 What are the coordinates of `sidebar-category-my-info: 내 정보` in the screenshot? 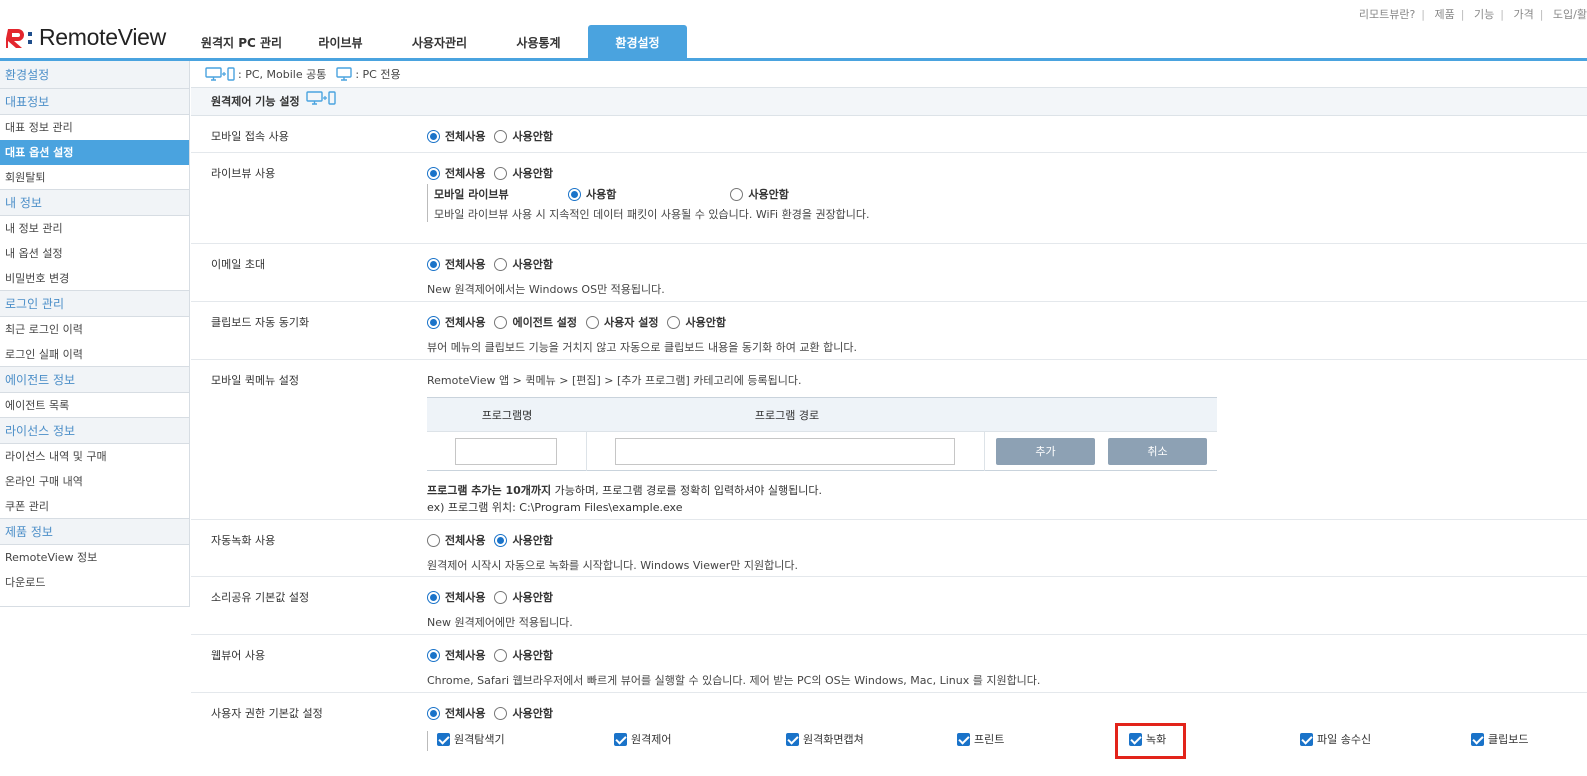 It's located at (94, 203).